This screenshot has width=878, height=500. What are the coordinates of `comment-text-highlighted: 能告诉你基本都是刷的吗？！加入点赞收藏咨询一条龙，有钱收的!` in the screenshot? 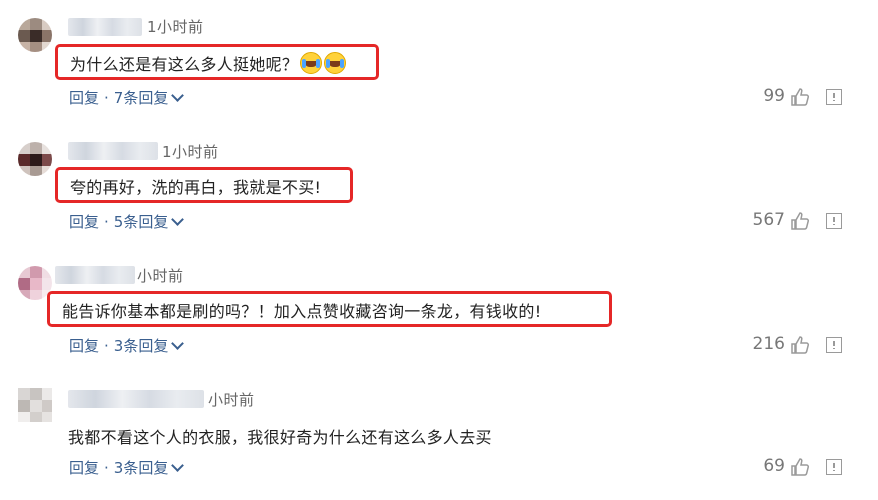 It's located at (329, 309).